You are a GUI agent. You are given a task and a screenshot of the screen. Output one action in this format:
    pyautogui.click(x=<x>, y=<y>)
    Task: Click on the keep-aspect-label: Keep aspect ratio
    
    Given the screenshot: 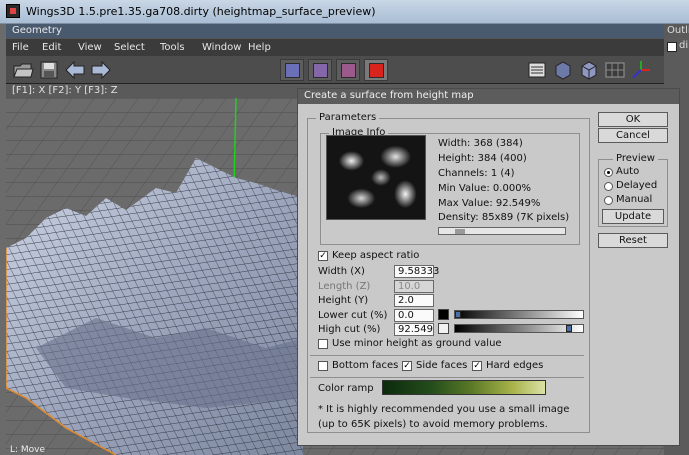 What is the action you would take?
    pyautogui.click(x=376, y=255)
    